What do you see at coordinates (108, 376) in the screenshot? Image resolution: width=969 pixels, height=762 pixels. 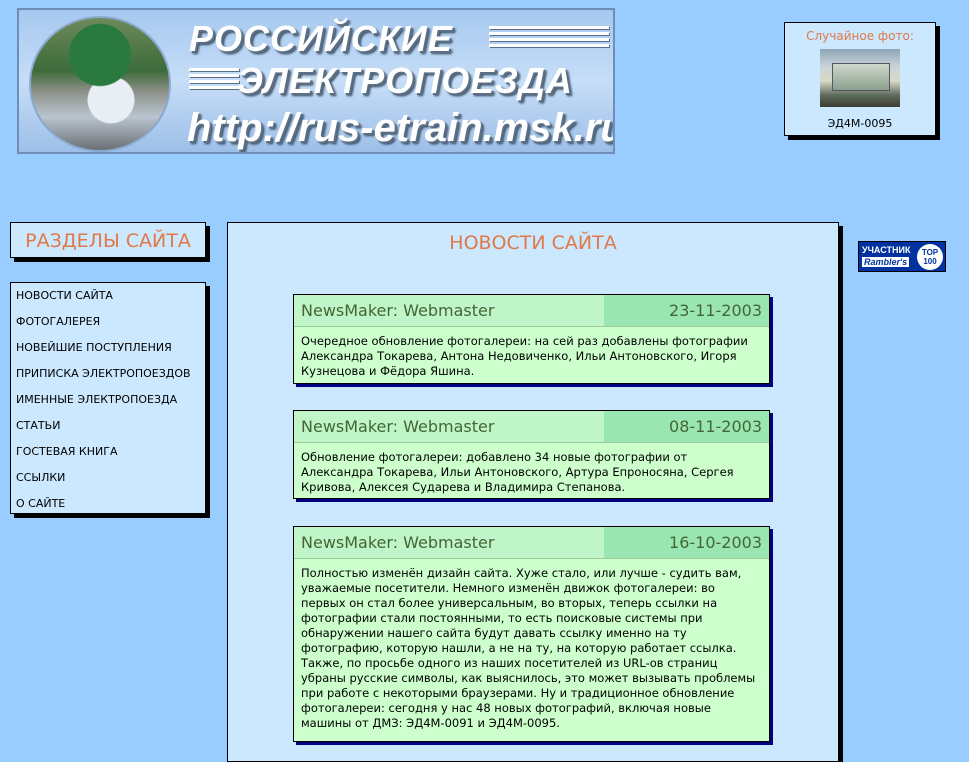 I see `sidebar-item-depot-assignment: ПРИПИСКА ЭЛЕКТРОПОЕЗДОВ` at bounding box center [108, 376].